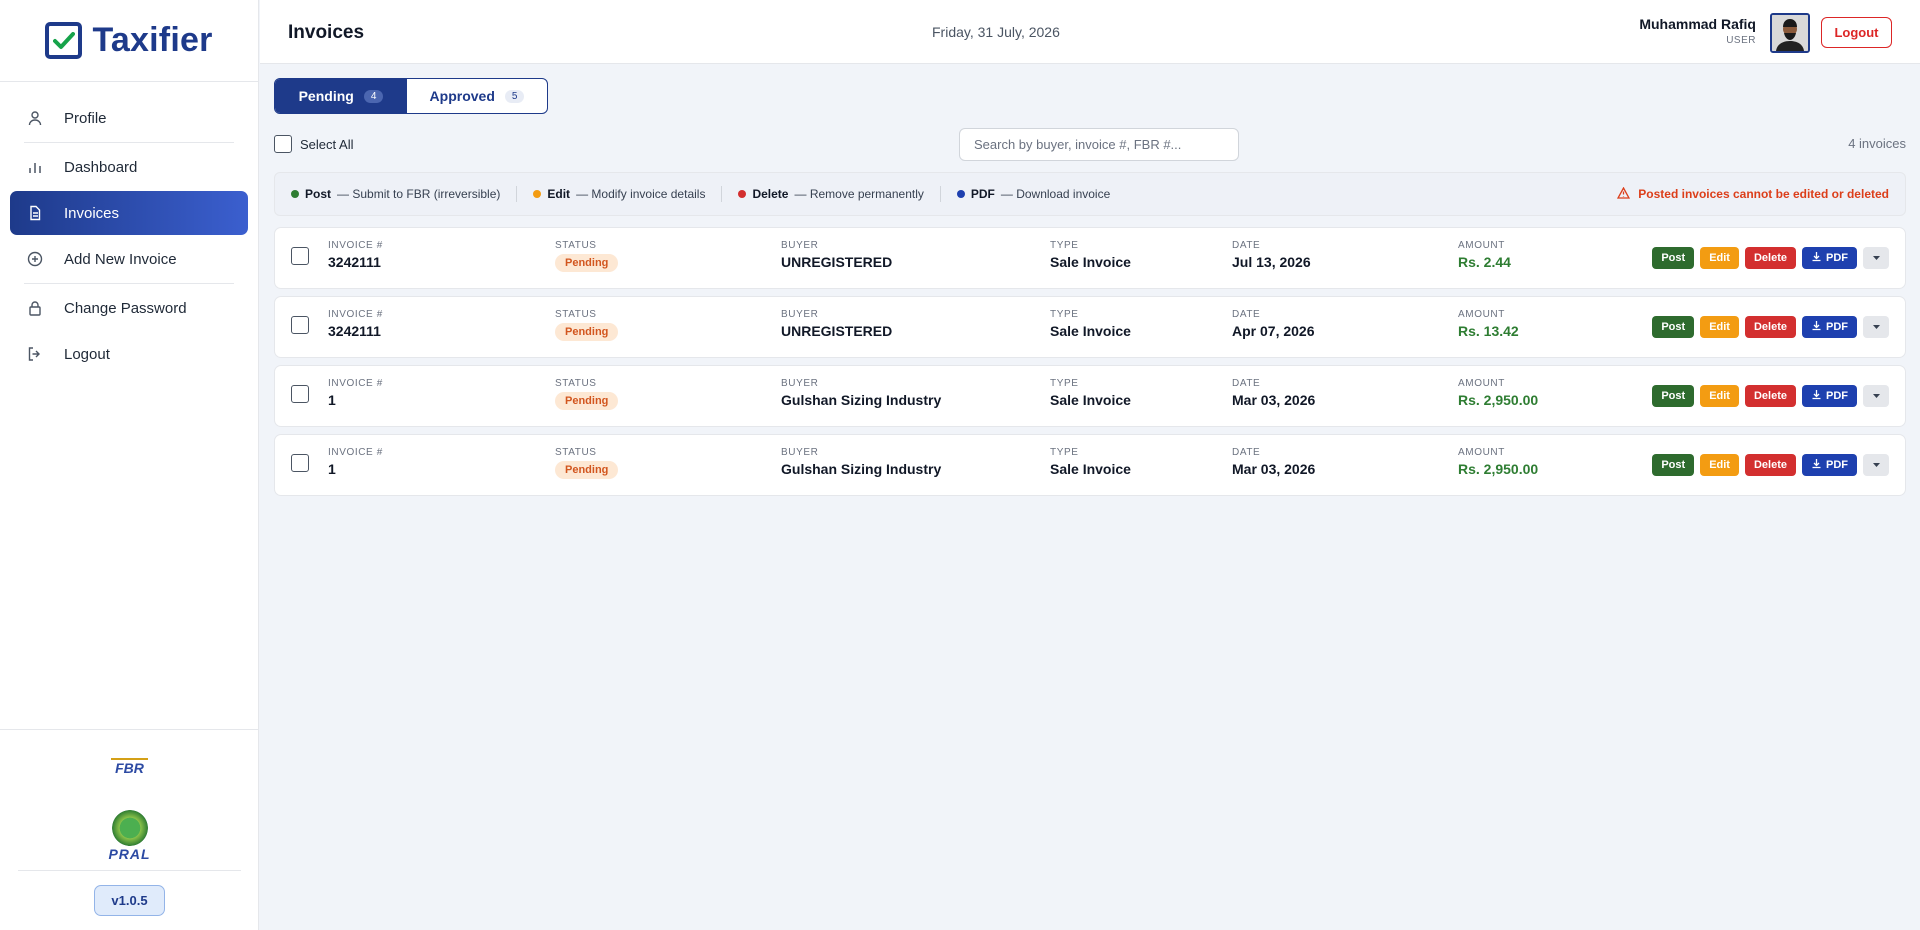 Image resolution: width=1920 pixels, height=930 pixels. What do you see at coordinates (313, 144) in the screenshot?
I see `select-all: Select All` at bounding box center [313, 144].